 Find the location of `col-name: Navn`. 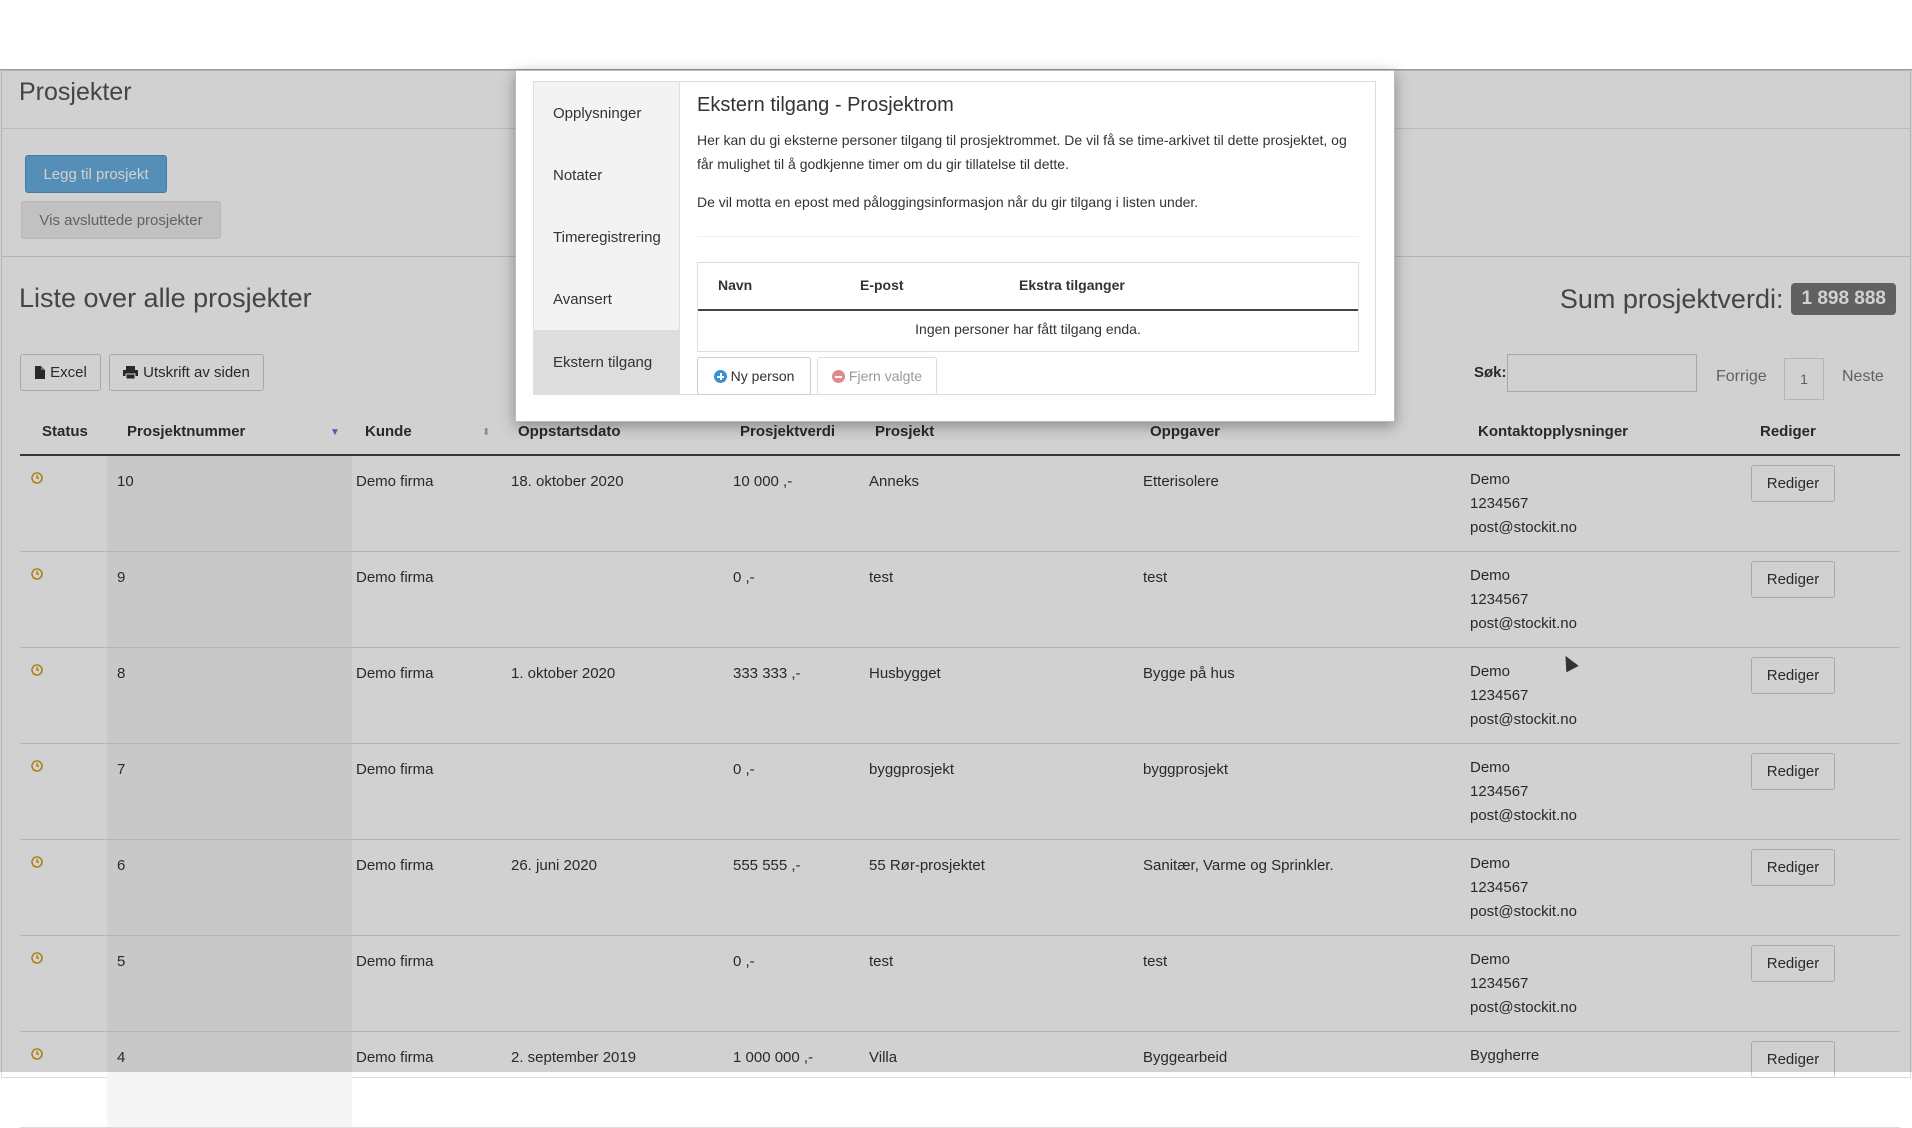

col-name: Navn is located at coordinates (735, 285).